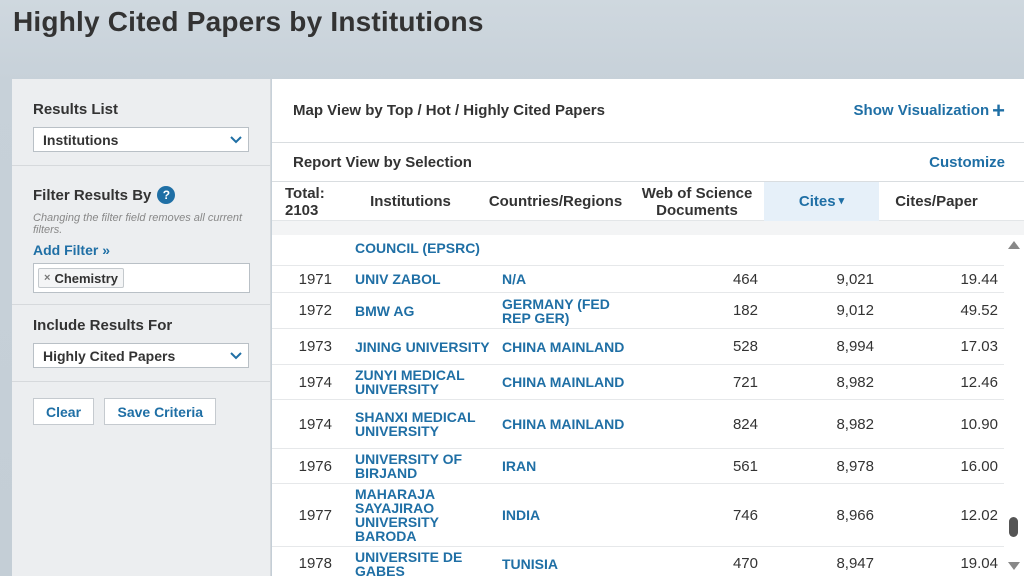  What do you see at coordinates (302, 250) in the screenshot?
I see `rank-cell` at bounding box center [302, 250].